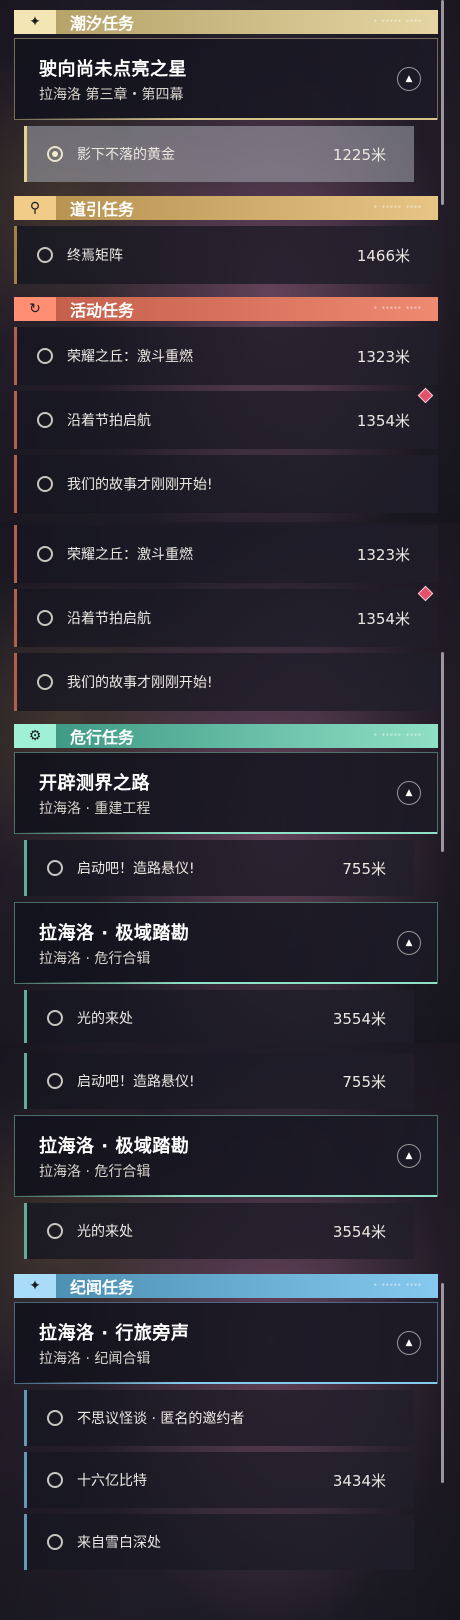  What do you see at coordinates (359, 154) in the screenshot?
I see `quest-distance: 1225米` at bounding box center [359, 154].